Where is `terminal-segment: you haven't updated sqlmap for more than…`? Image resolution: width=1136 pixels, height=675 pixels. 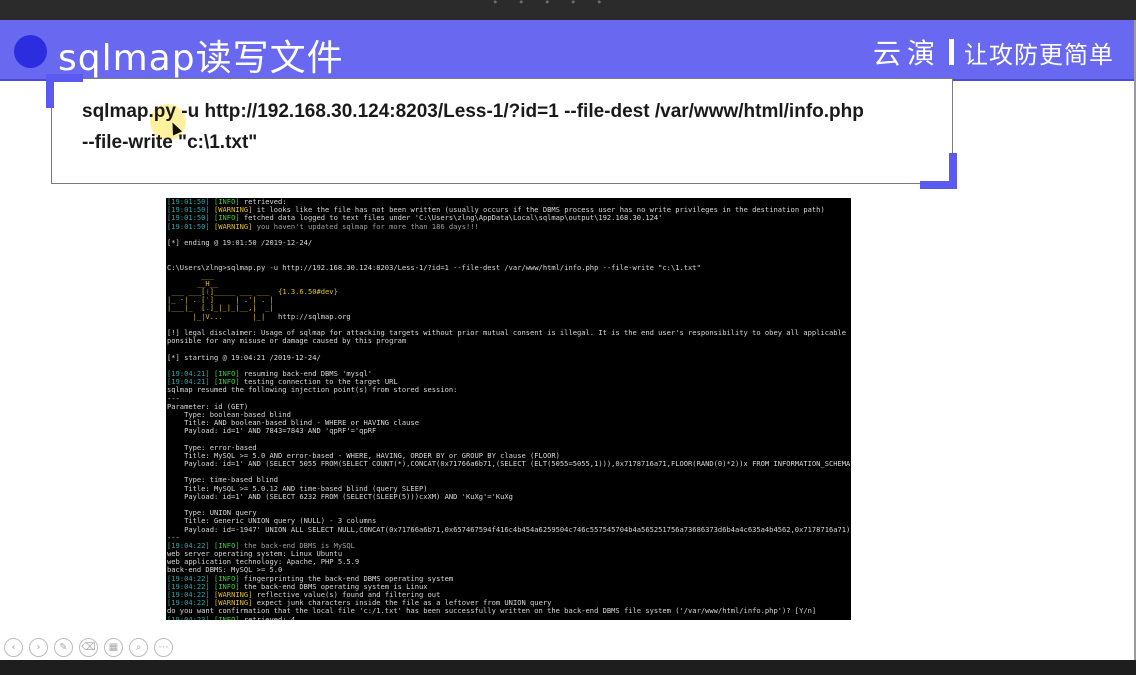
terminal-segment: you haven't updated sqlmap for more than… is located at coordinates (365, 226).